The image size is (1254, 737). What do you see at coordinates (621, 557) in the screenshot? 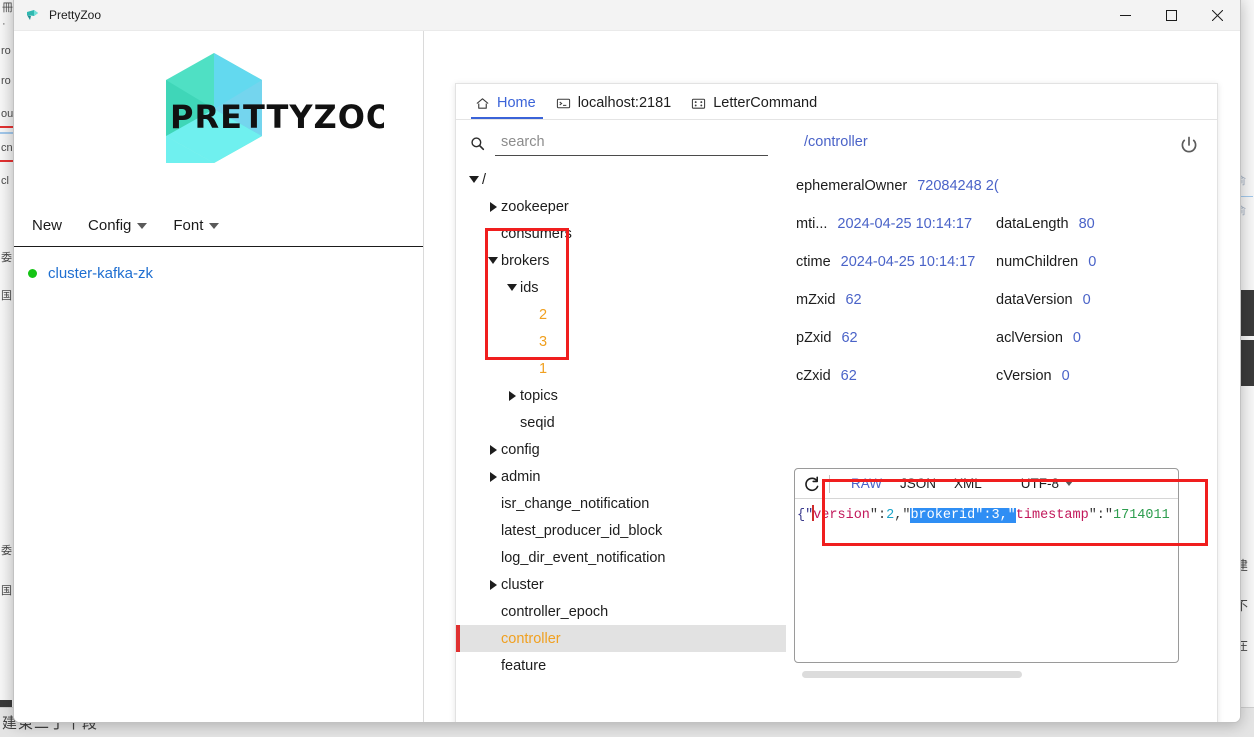
I see `tree-node-log_dir_event_notification: log_dir_event_notification` at bounding box center [621, 557].